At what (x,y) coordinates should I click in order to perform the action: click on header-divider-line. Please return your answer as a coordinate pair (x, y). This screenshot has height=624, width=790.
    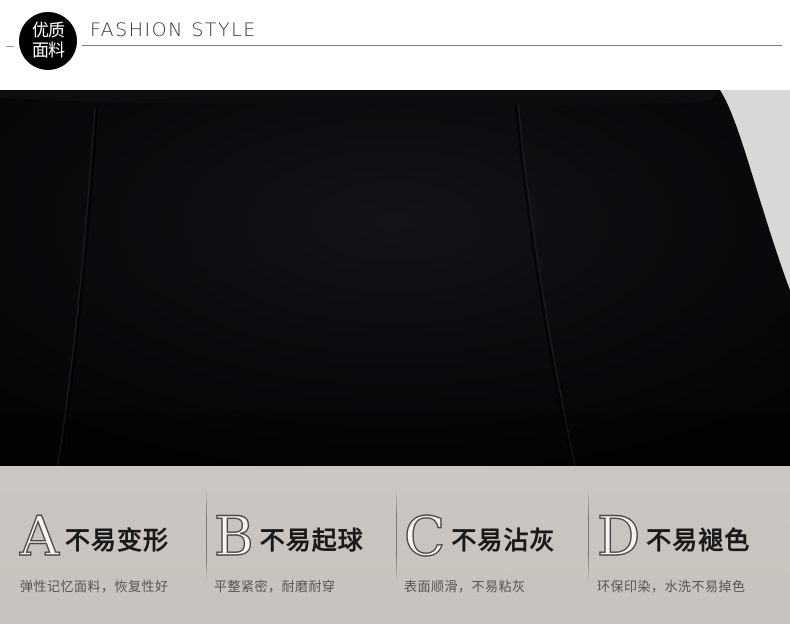
    Looking at the image, I should click on (432, 45).